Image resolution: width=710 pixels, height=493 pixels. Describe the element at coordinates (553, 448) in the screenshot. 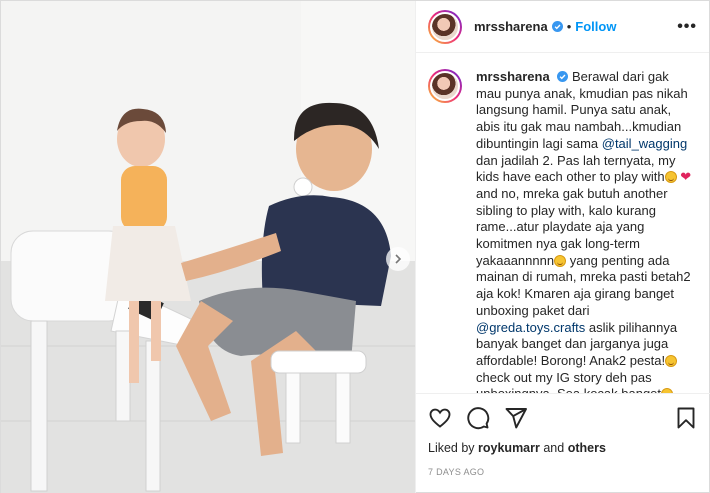

I see `liked-and: and` at that location.